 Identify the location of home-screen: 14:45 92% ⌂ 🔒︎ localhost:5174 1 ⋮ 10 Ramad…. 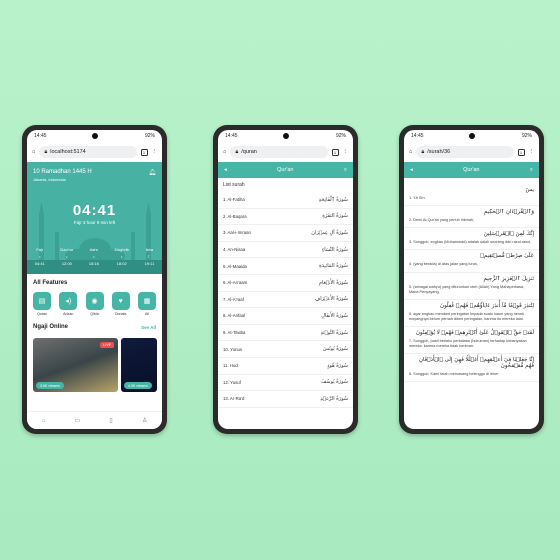
(94, 279).